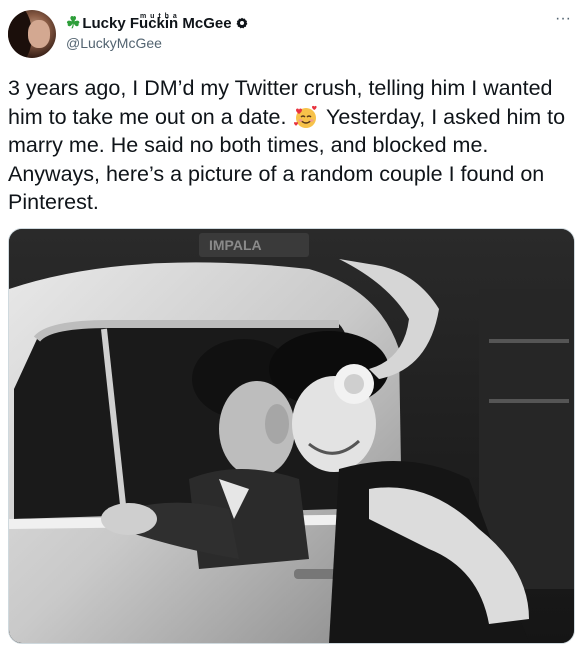 Image resolution: width=583 pixels, height=652 pixels. Describe the element at coordinates (235, 245) in the screenshot. I see `impala-sign-text: IMPALA` at that location.